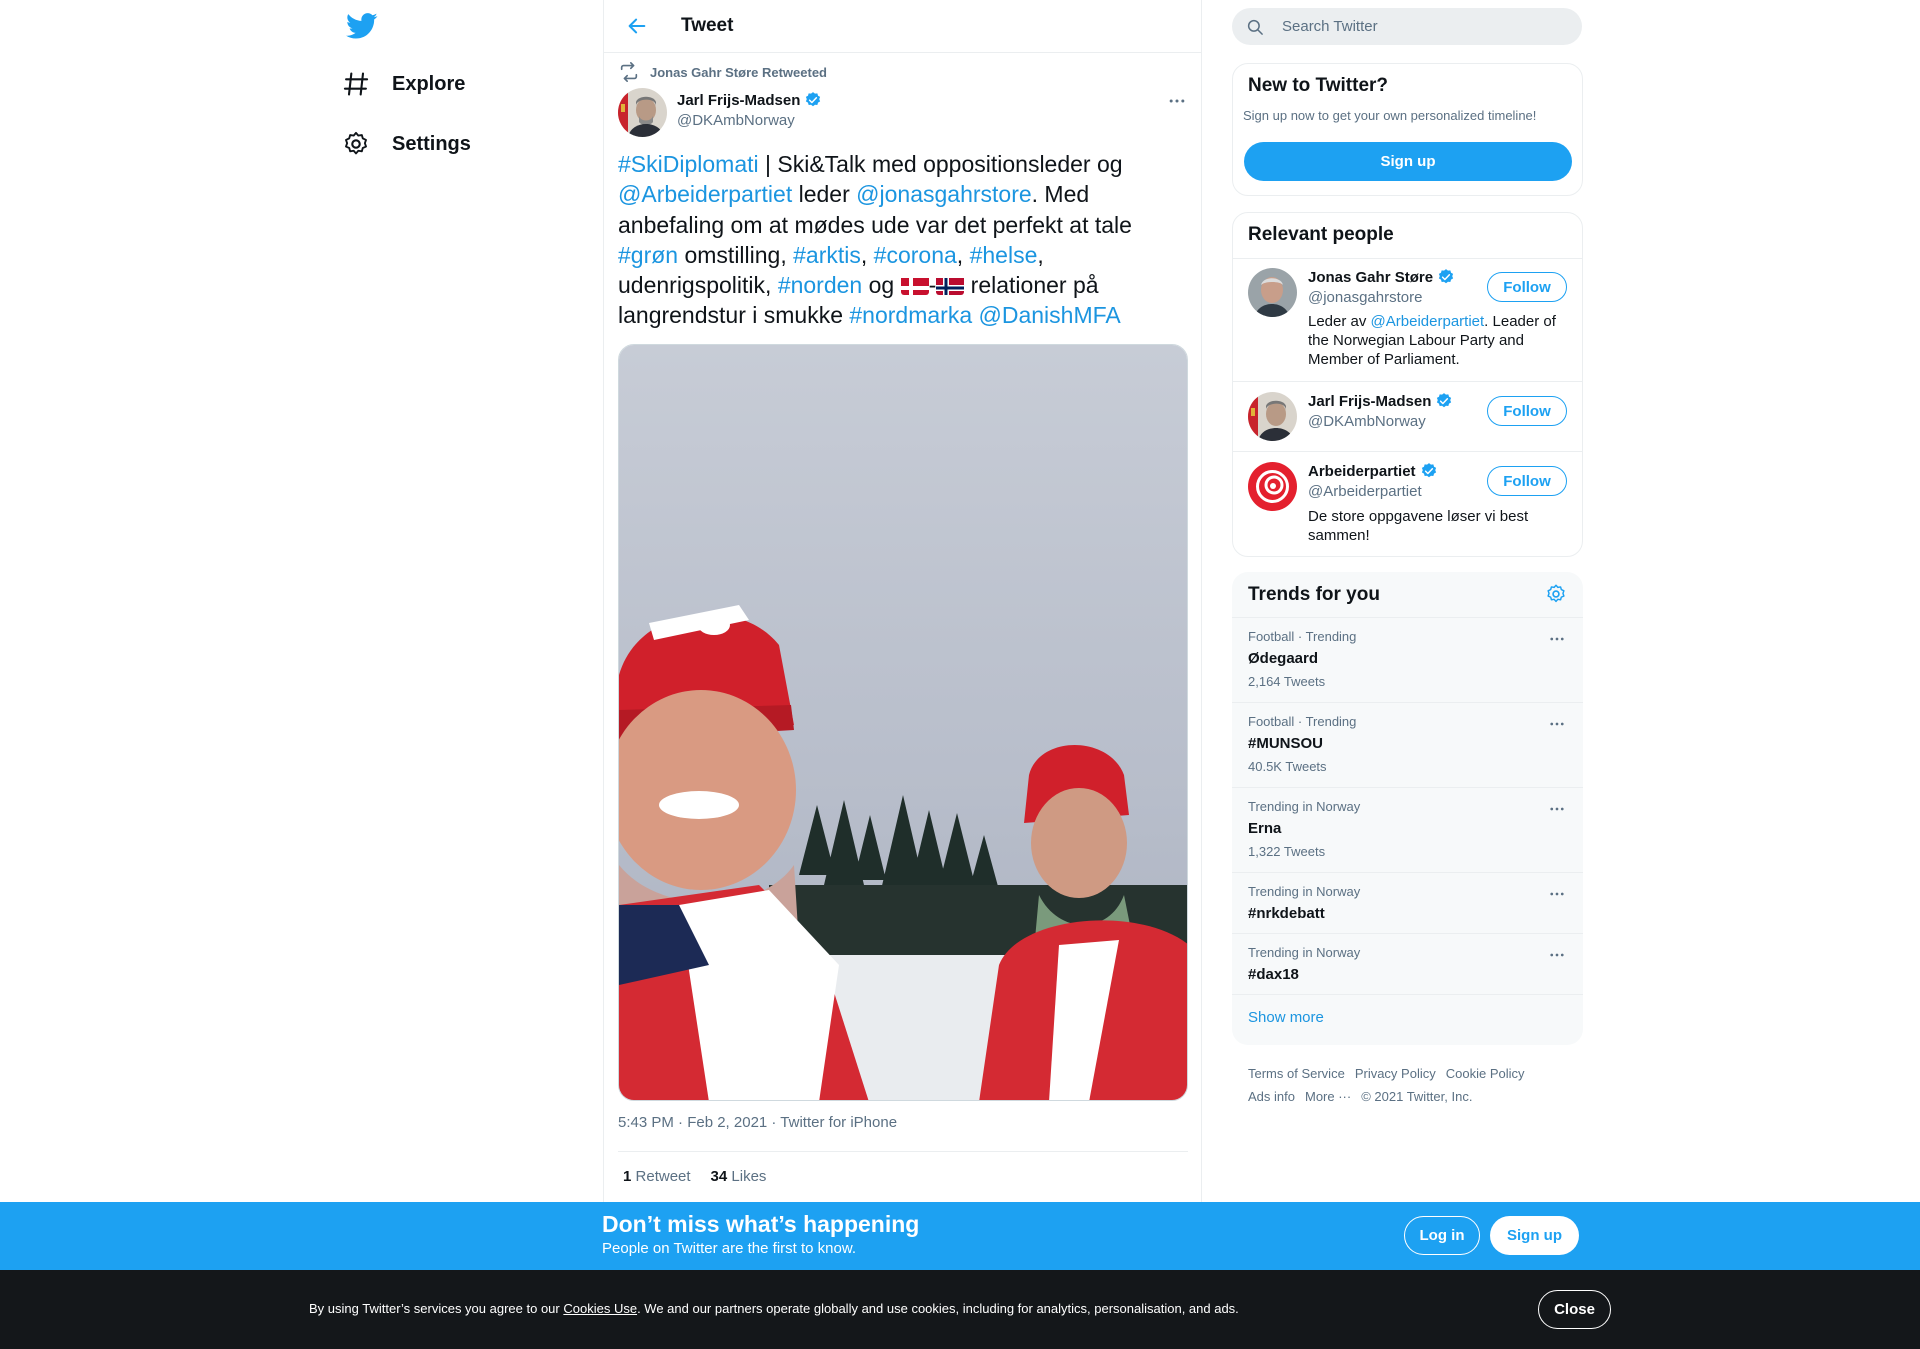 The height and width of the screenshot is (1349, 1920). Describe the element at coordinates (1373, 471) in the screenshot. I see `person-name: Arbeiderpartiet` at that location.